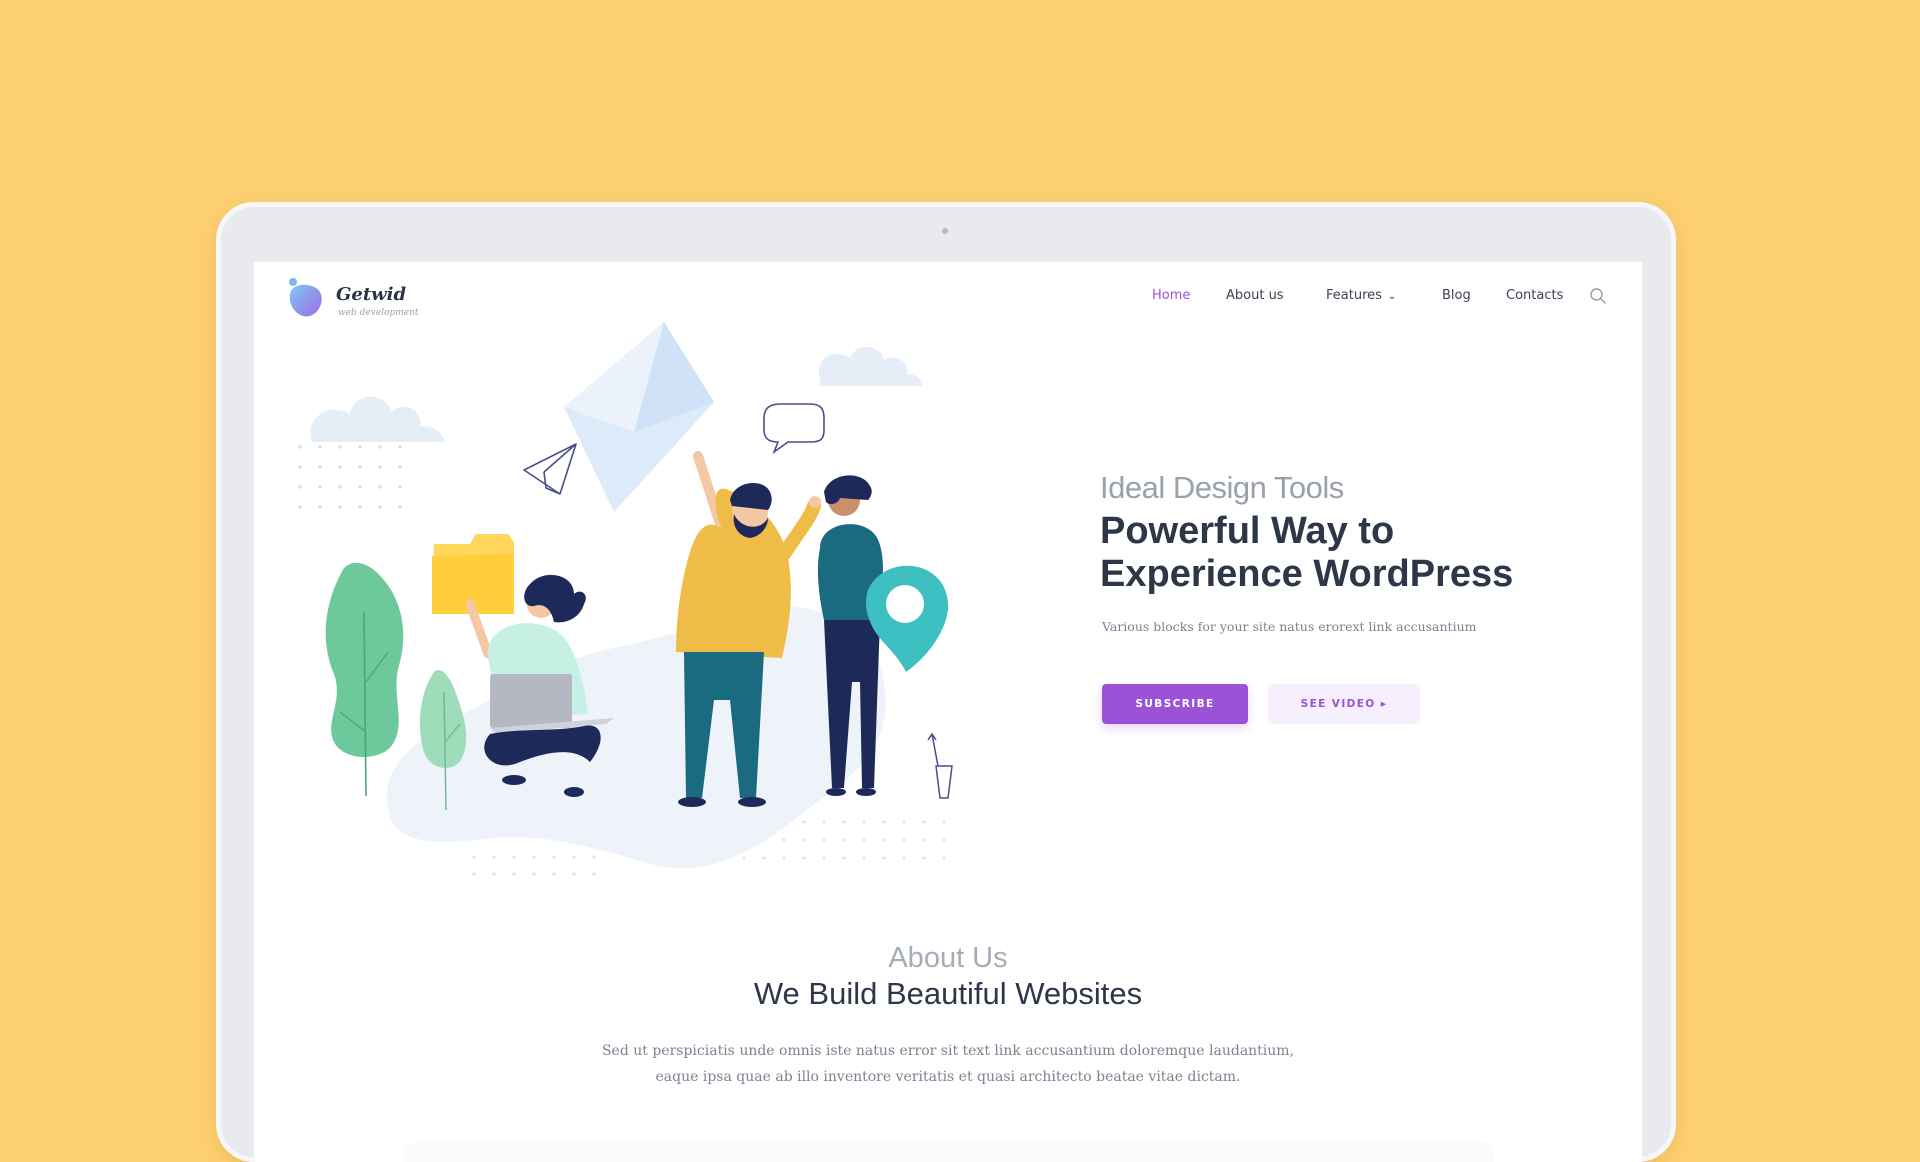  What do you see at coordinates (1255, 295) in the screenshot?
I see `nav-item-about: About us` at bounding box center [1255, 295].